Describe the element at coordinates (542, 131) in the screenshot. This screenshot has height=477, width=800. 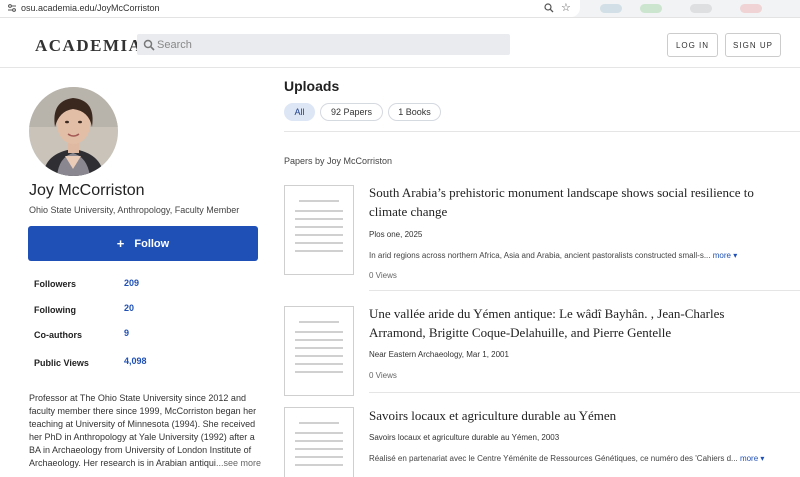
I see `section-divider` at that location.